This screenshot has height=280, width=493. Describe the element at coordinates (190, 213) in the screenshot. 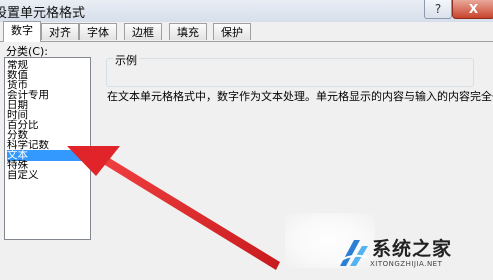

I see `arrow-shaft` at that location.